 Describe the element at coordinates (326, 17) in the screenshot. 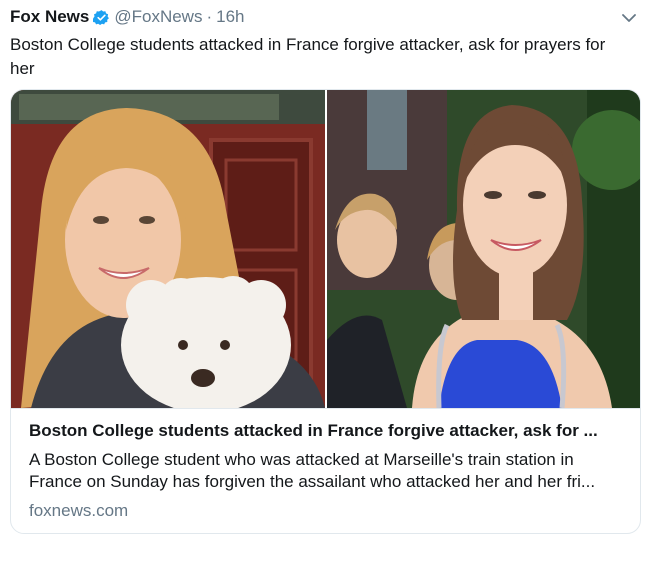

I see `tweet-header: Fox News @FoxNews · 16h` at that location.